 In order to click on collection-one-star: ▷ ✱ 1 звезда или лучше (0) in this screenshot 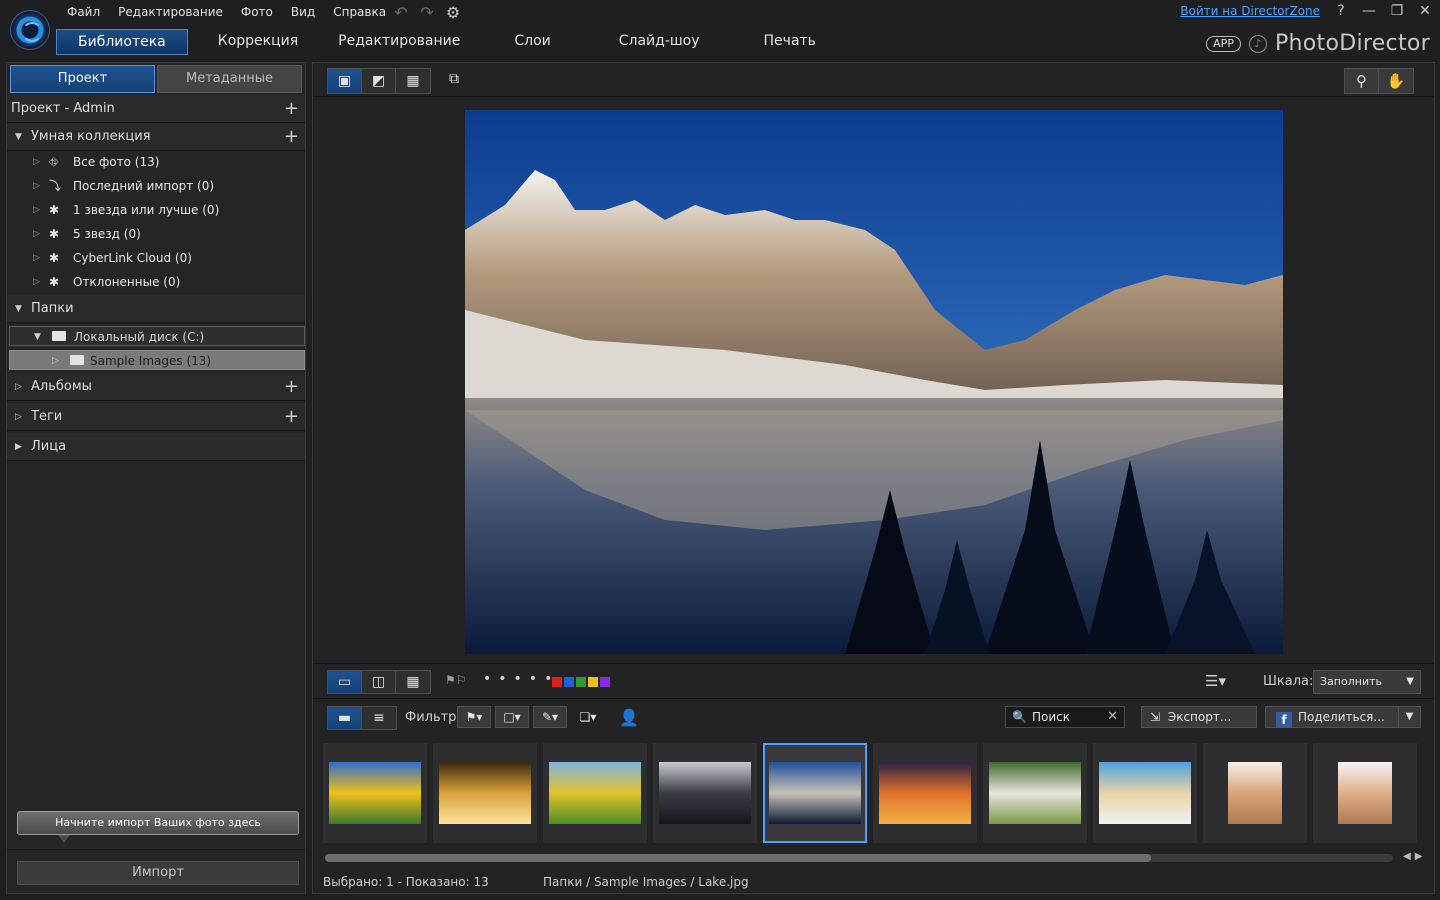, I will do `click(156, 210)`.